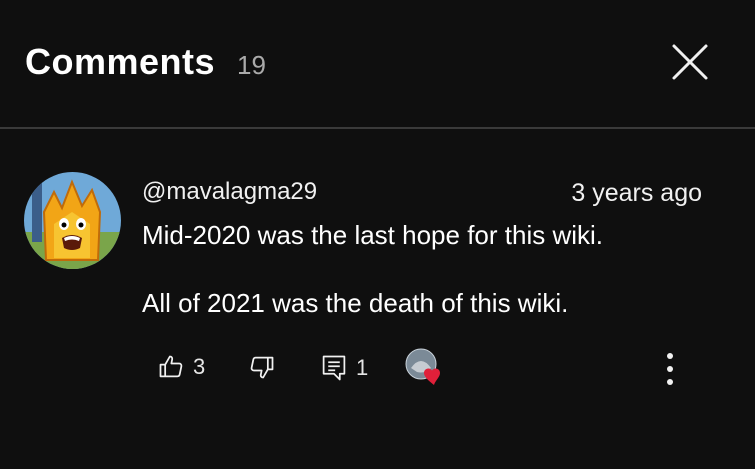 Image resolution: width=755 pixels, height=469 pixels. I want to click on creator-heart-icon, so click(422, 366).